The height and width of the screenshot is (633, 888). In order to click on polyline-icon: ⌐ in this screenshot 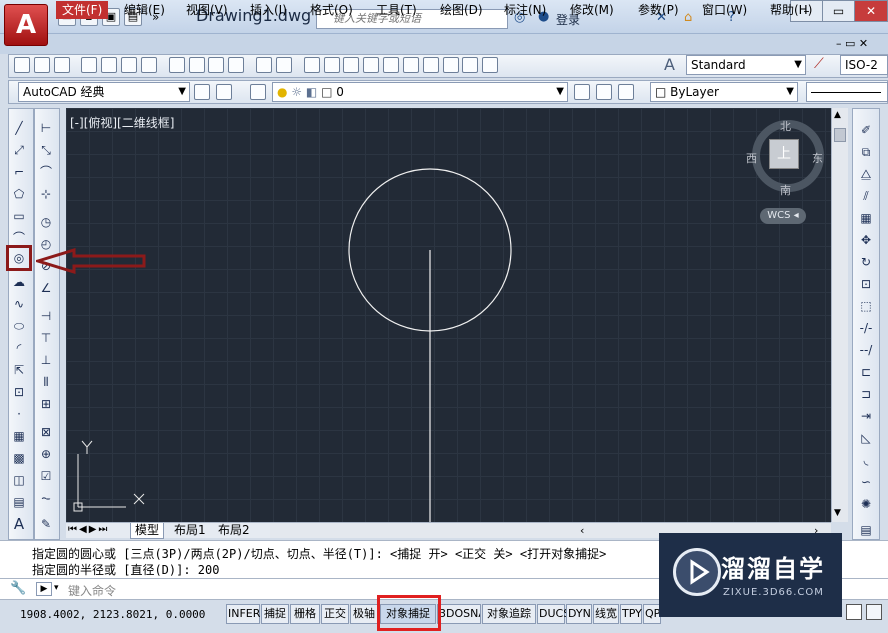, I will do `click(19, 172)`.